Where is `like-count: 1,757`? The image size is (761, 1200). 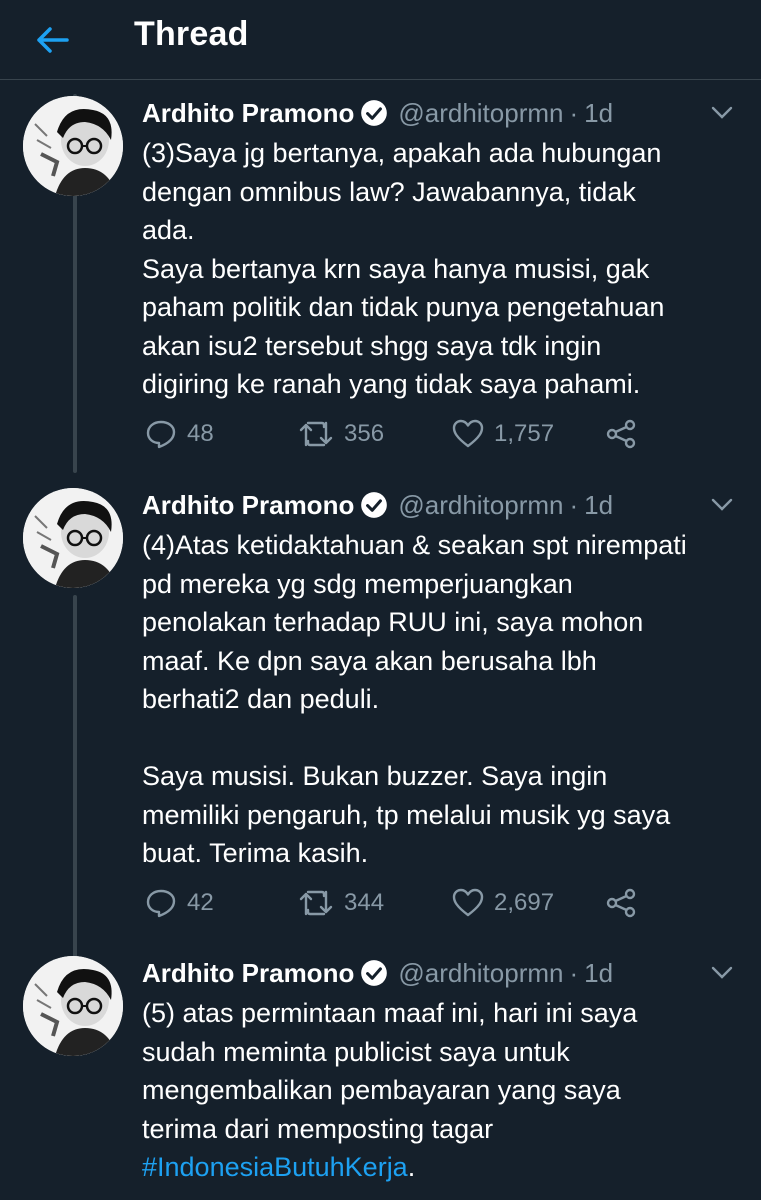 like-count: 1,757 is located at coordinates (524, 433).